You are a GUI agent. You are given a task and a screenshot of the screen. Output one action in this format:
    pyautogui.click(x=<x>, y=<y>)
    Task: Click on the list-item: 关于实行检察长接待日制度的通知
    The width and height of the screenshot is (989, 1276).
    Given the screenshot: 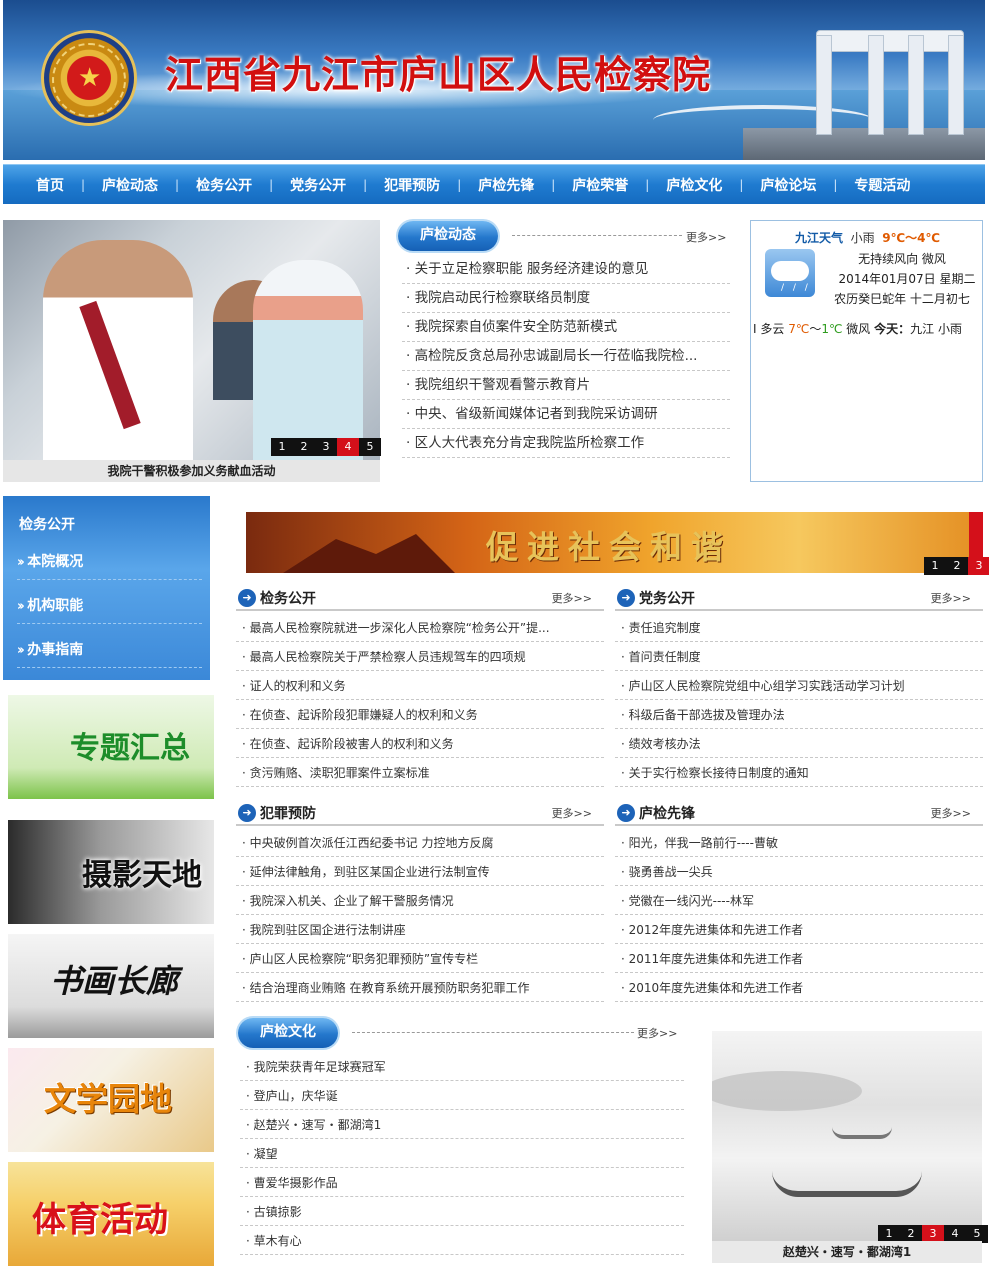 What is the action you would take?
    pyautogui.click(x=799, y=772)
    